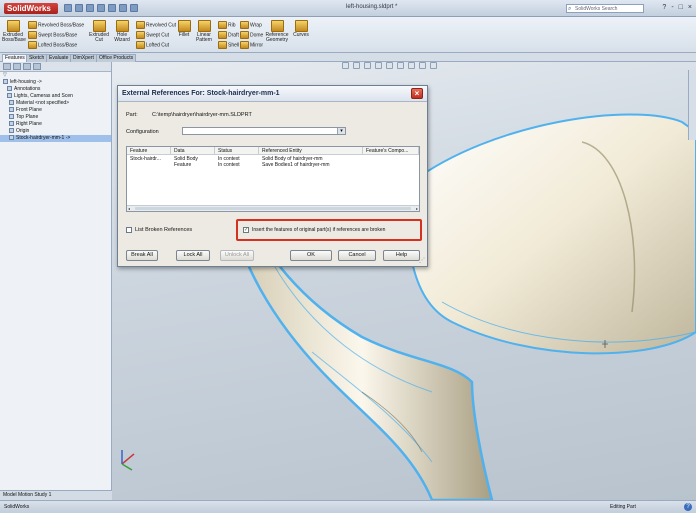 This screenshot has height=513, width=696. Describe the element at coordinates (417, 208) in the screenshot. I see `scroll-right-icon: ▸` at that location.